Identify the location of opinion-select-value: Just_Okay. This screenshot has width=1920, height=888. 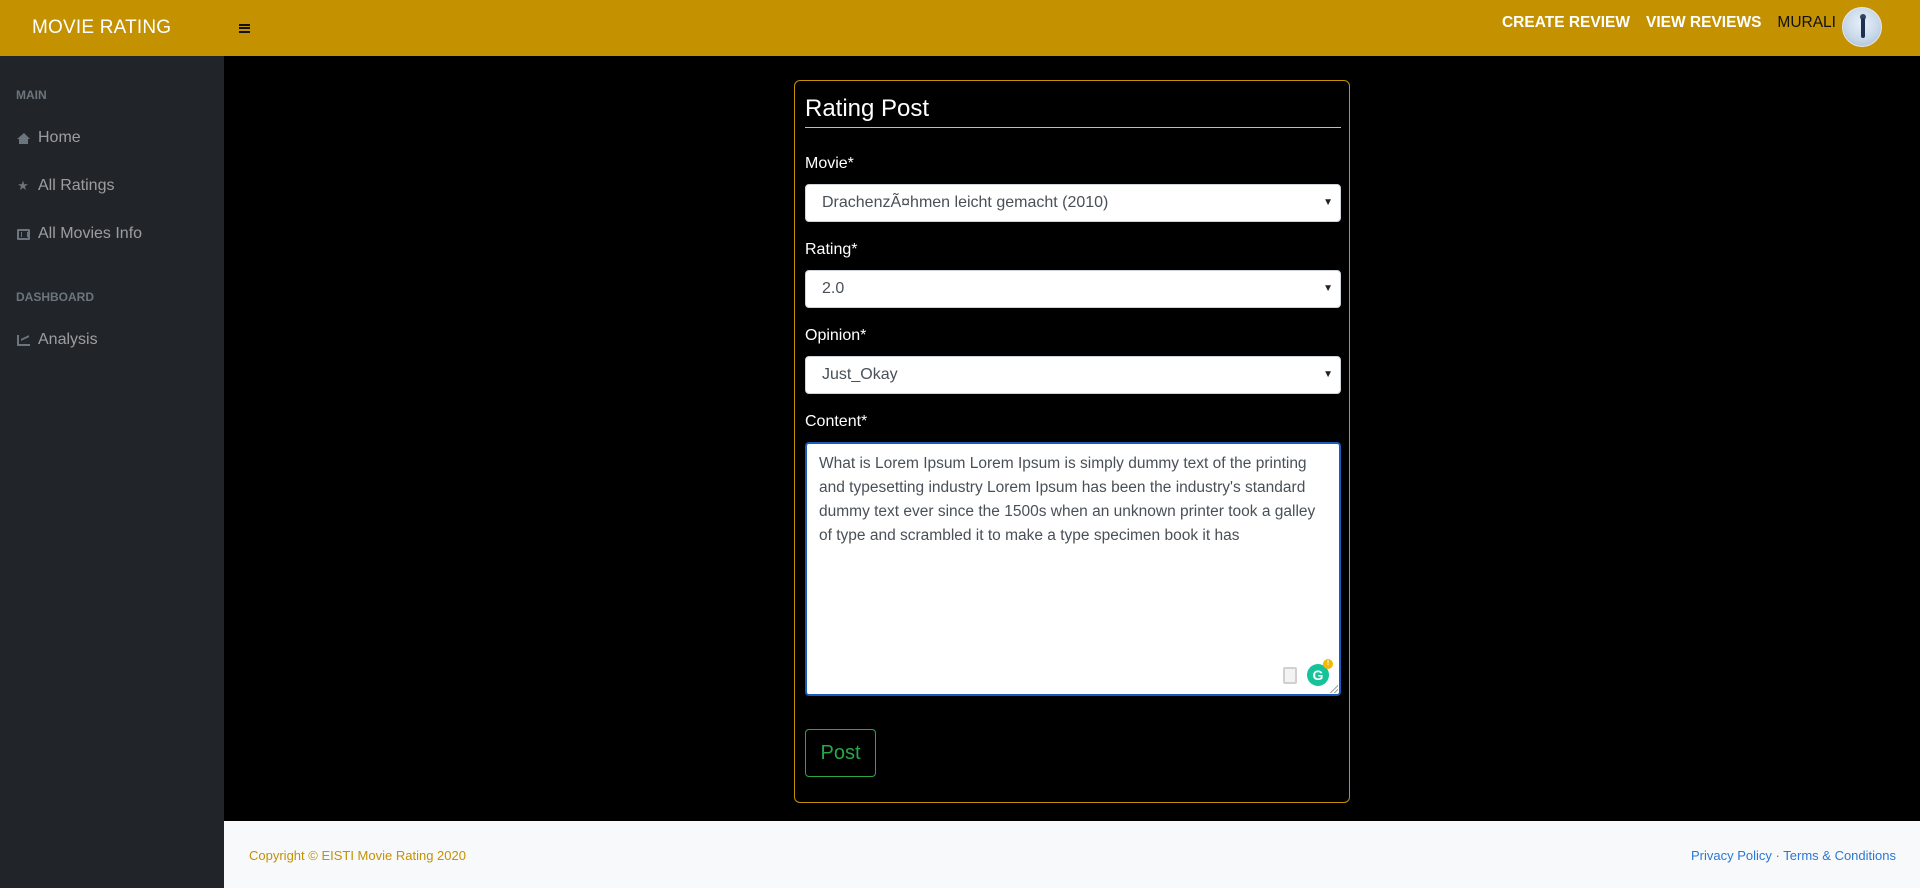
(860, 374).